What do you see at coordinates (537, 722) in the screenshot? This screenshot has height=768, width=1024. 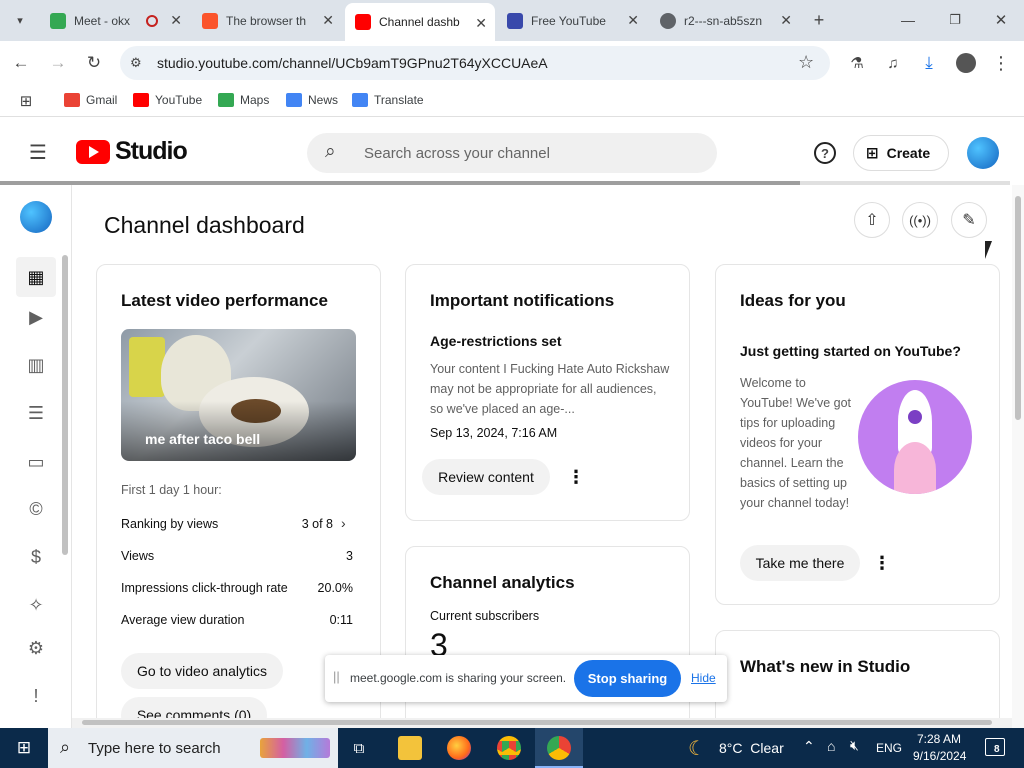 I see `horizontal-scroll-thumb` at bounding box center [537, 722].